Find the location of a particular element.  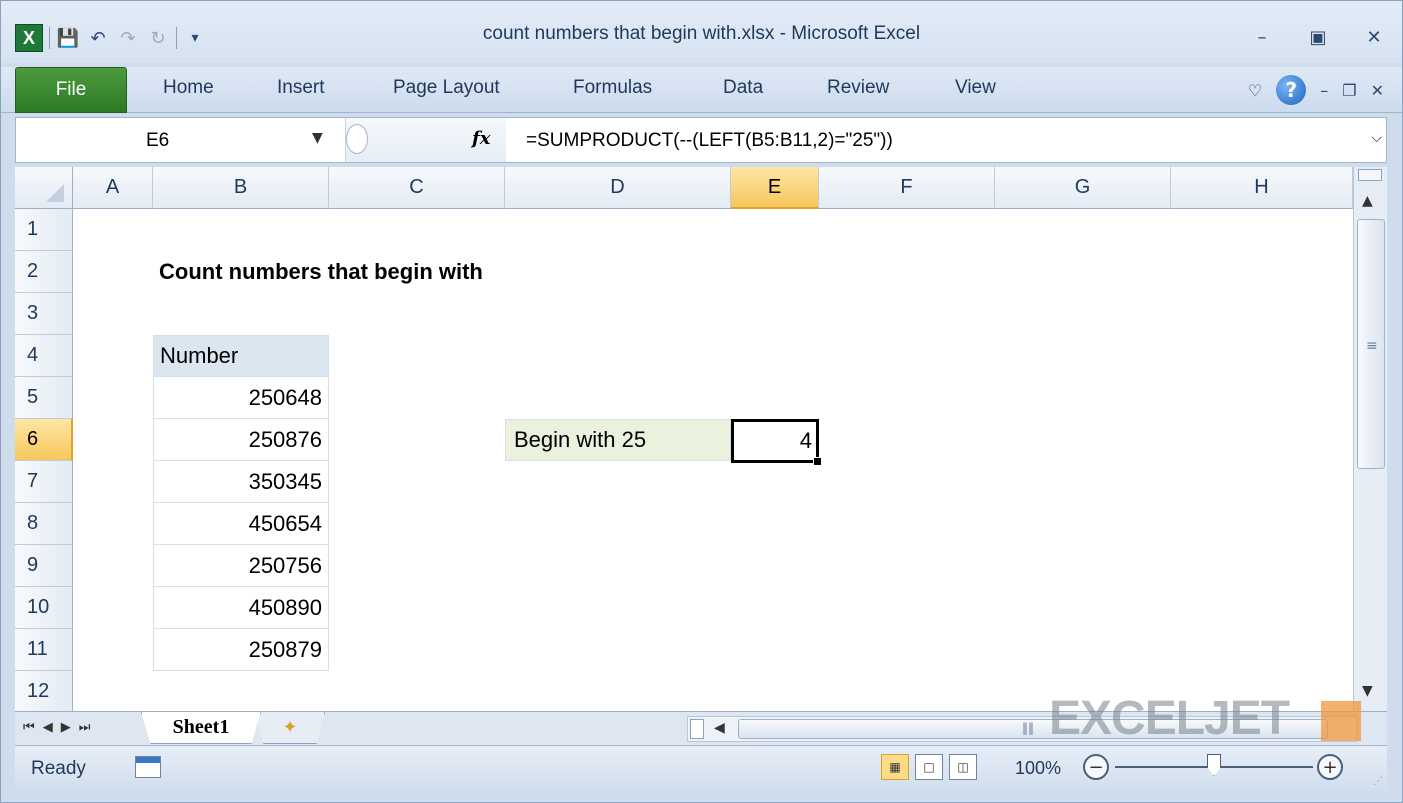

number-cell: 250879 is located at coordinates (241, 650).